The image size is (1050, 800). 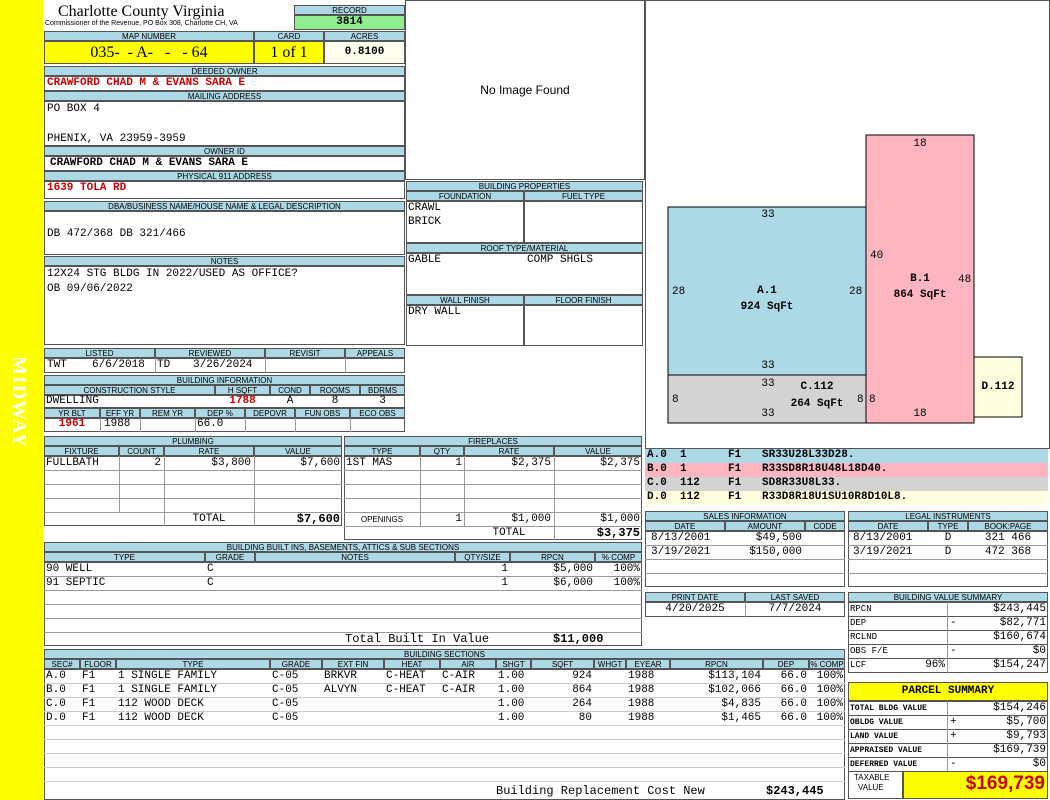 What do you see at coordinates (795, 791) in the screenshot?
I see `sections-total: $243,445` at bounding box center [795, 791].